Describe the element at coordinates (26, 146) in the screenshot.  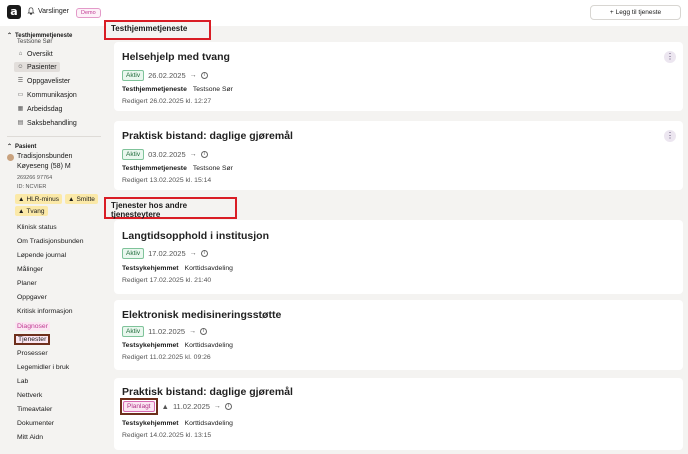
I see `patient-section-title: Pasient` at that location.